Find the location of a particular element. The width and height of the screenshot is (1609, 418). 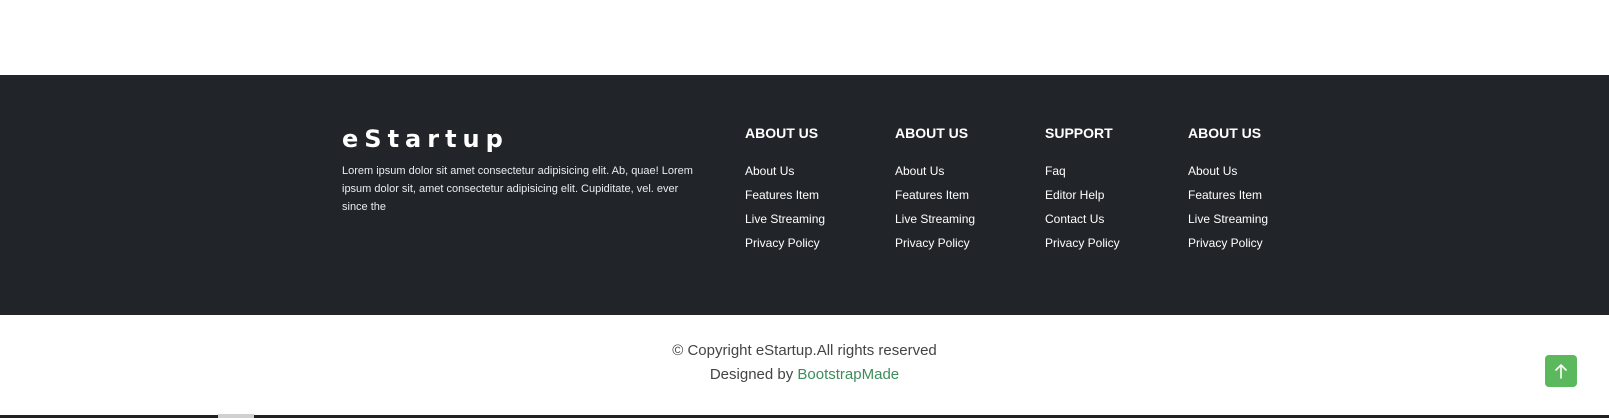

footer-link-contact-us: Contact Us is located at coordinates (1082, 219).